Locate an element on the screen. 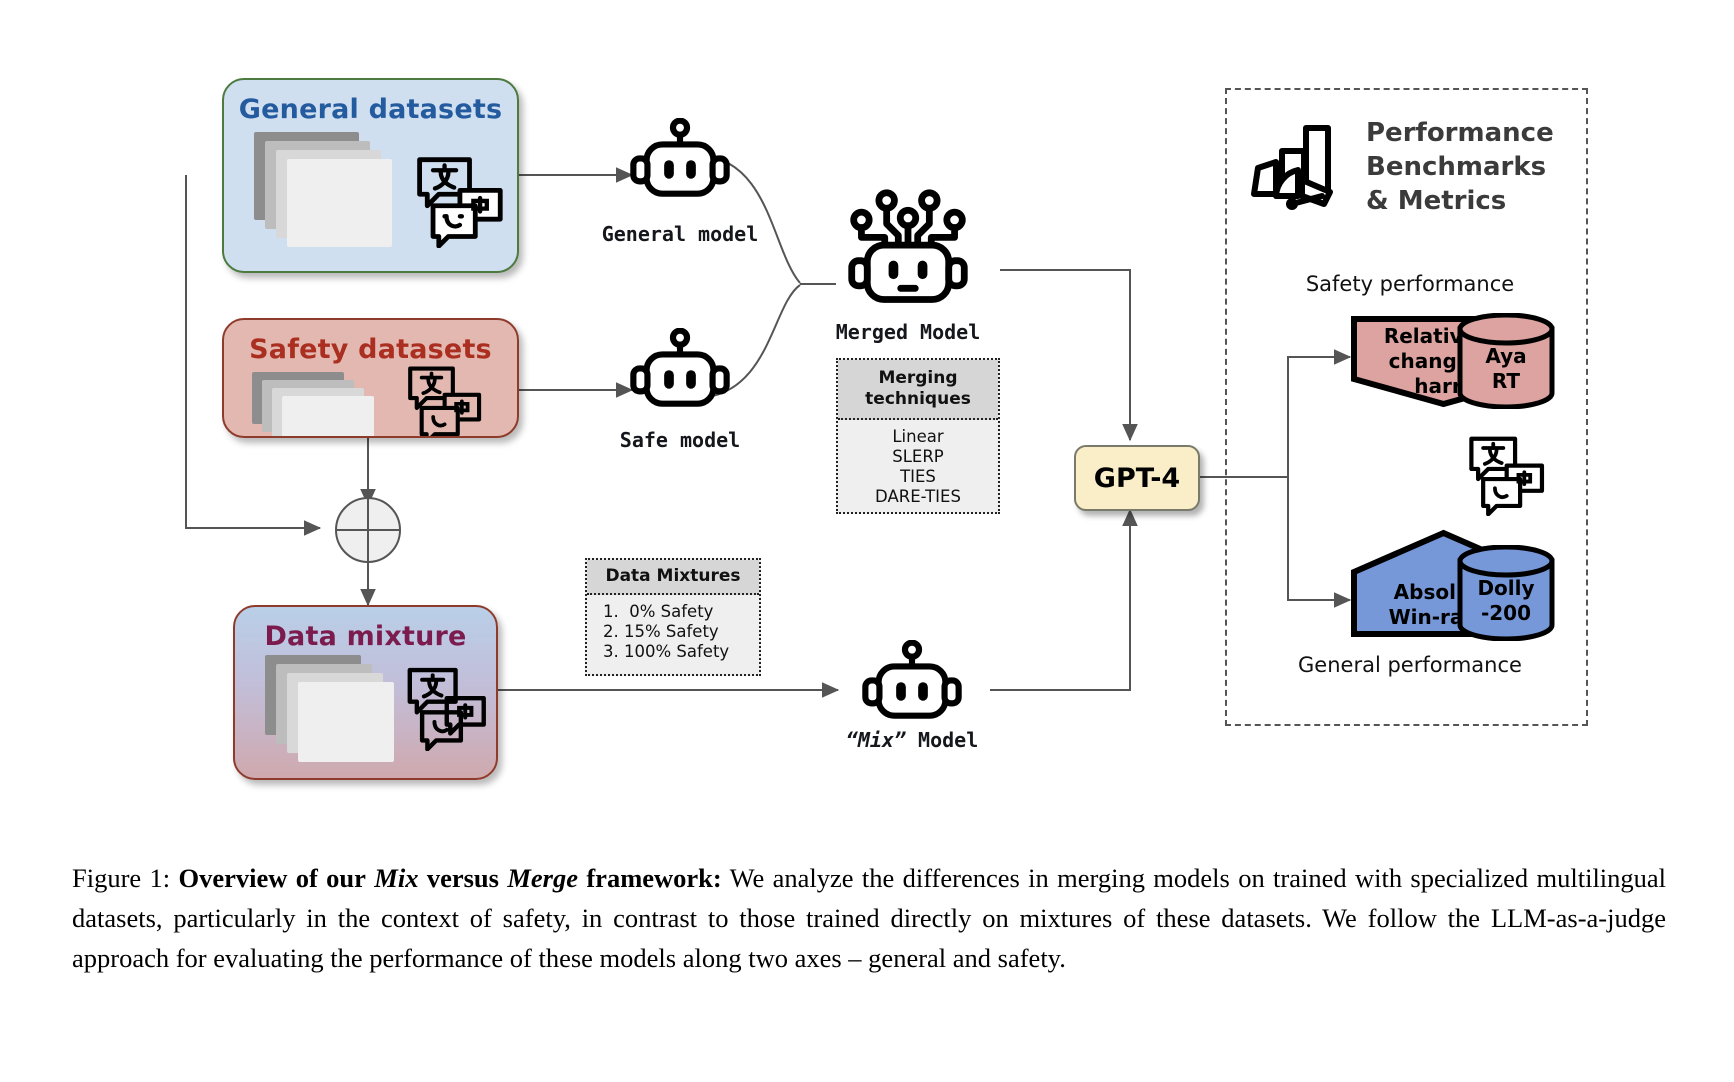  mix-model-label: “Mix” Model is located at coordinates (912, 740).